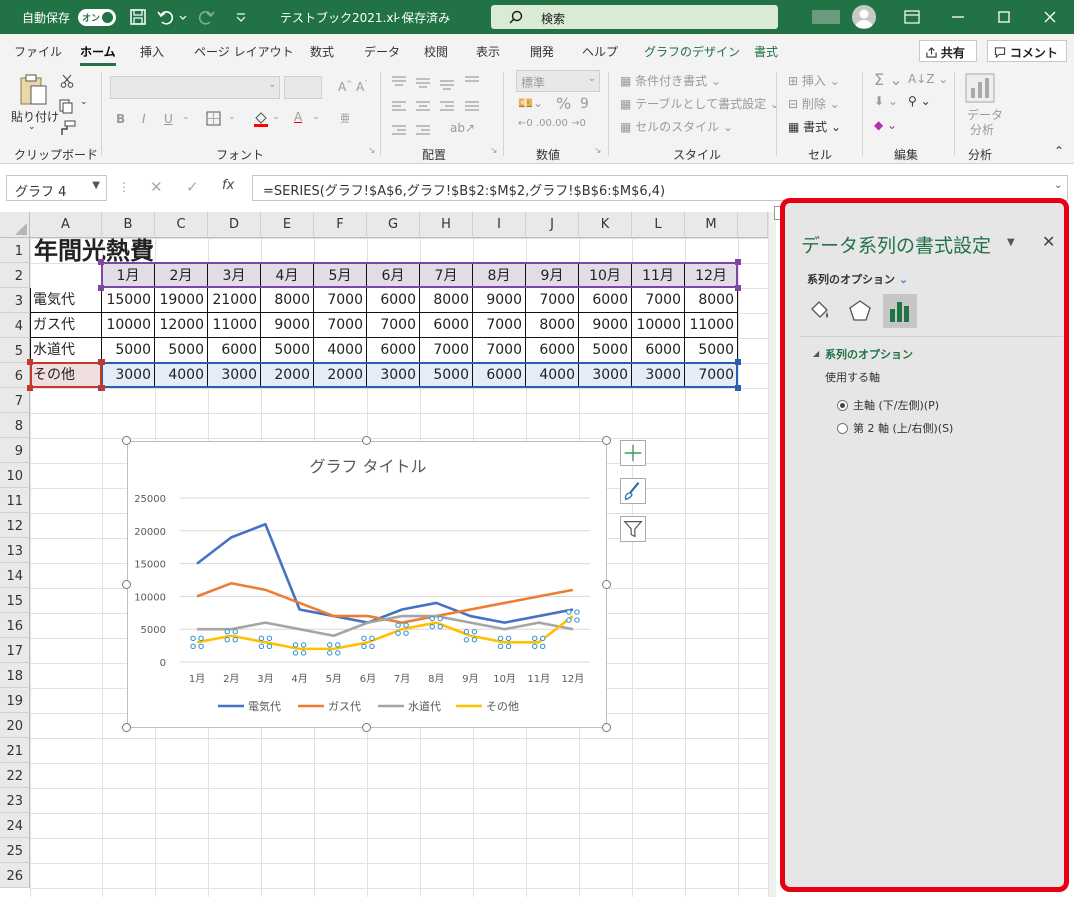  I want to click on comma-style-icon: 9, so click(584, 104).